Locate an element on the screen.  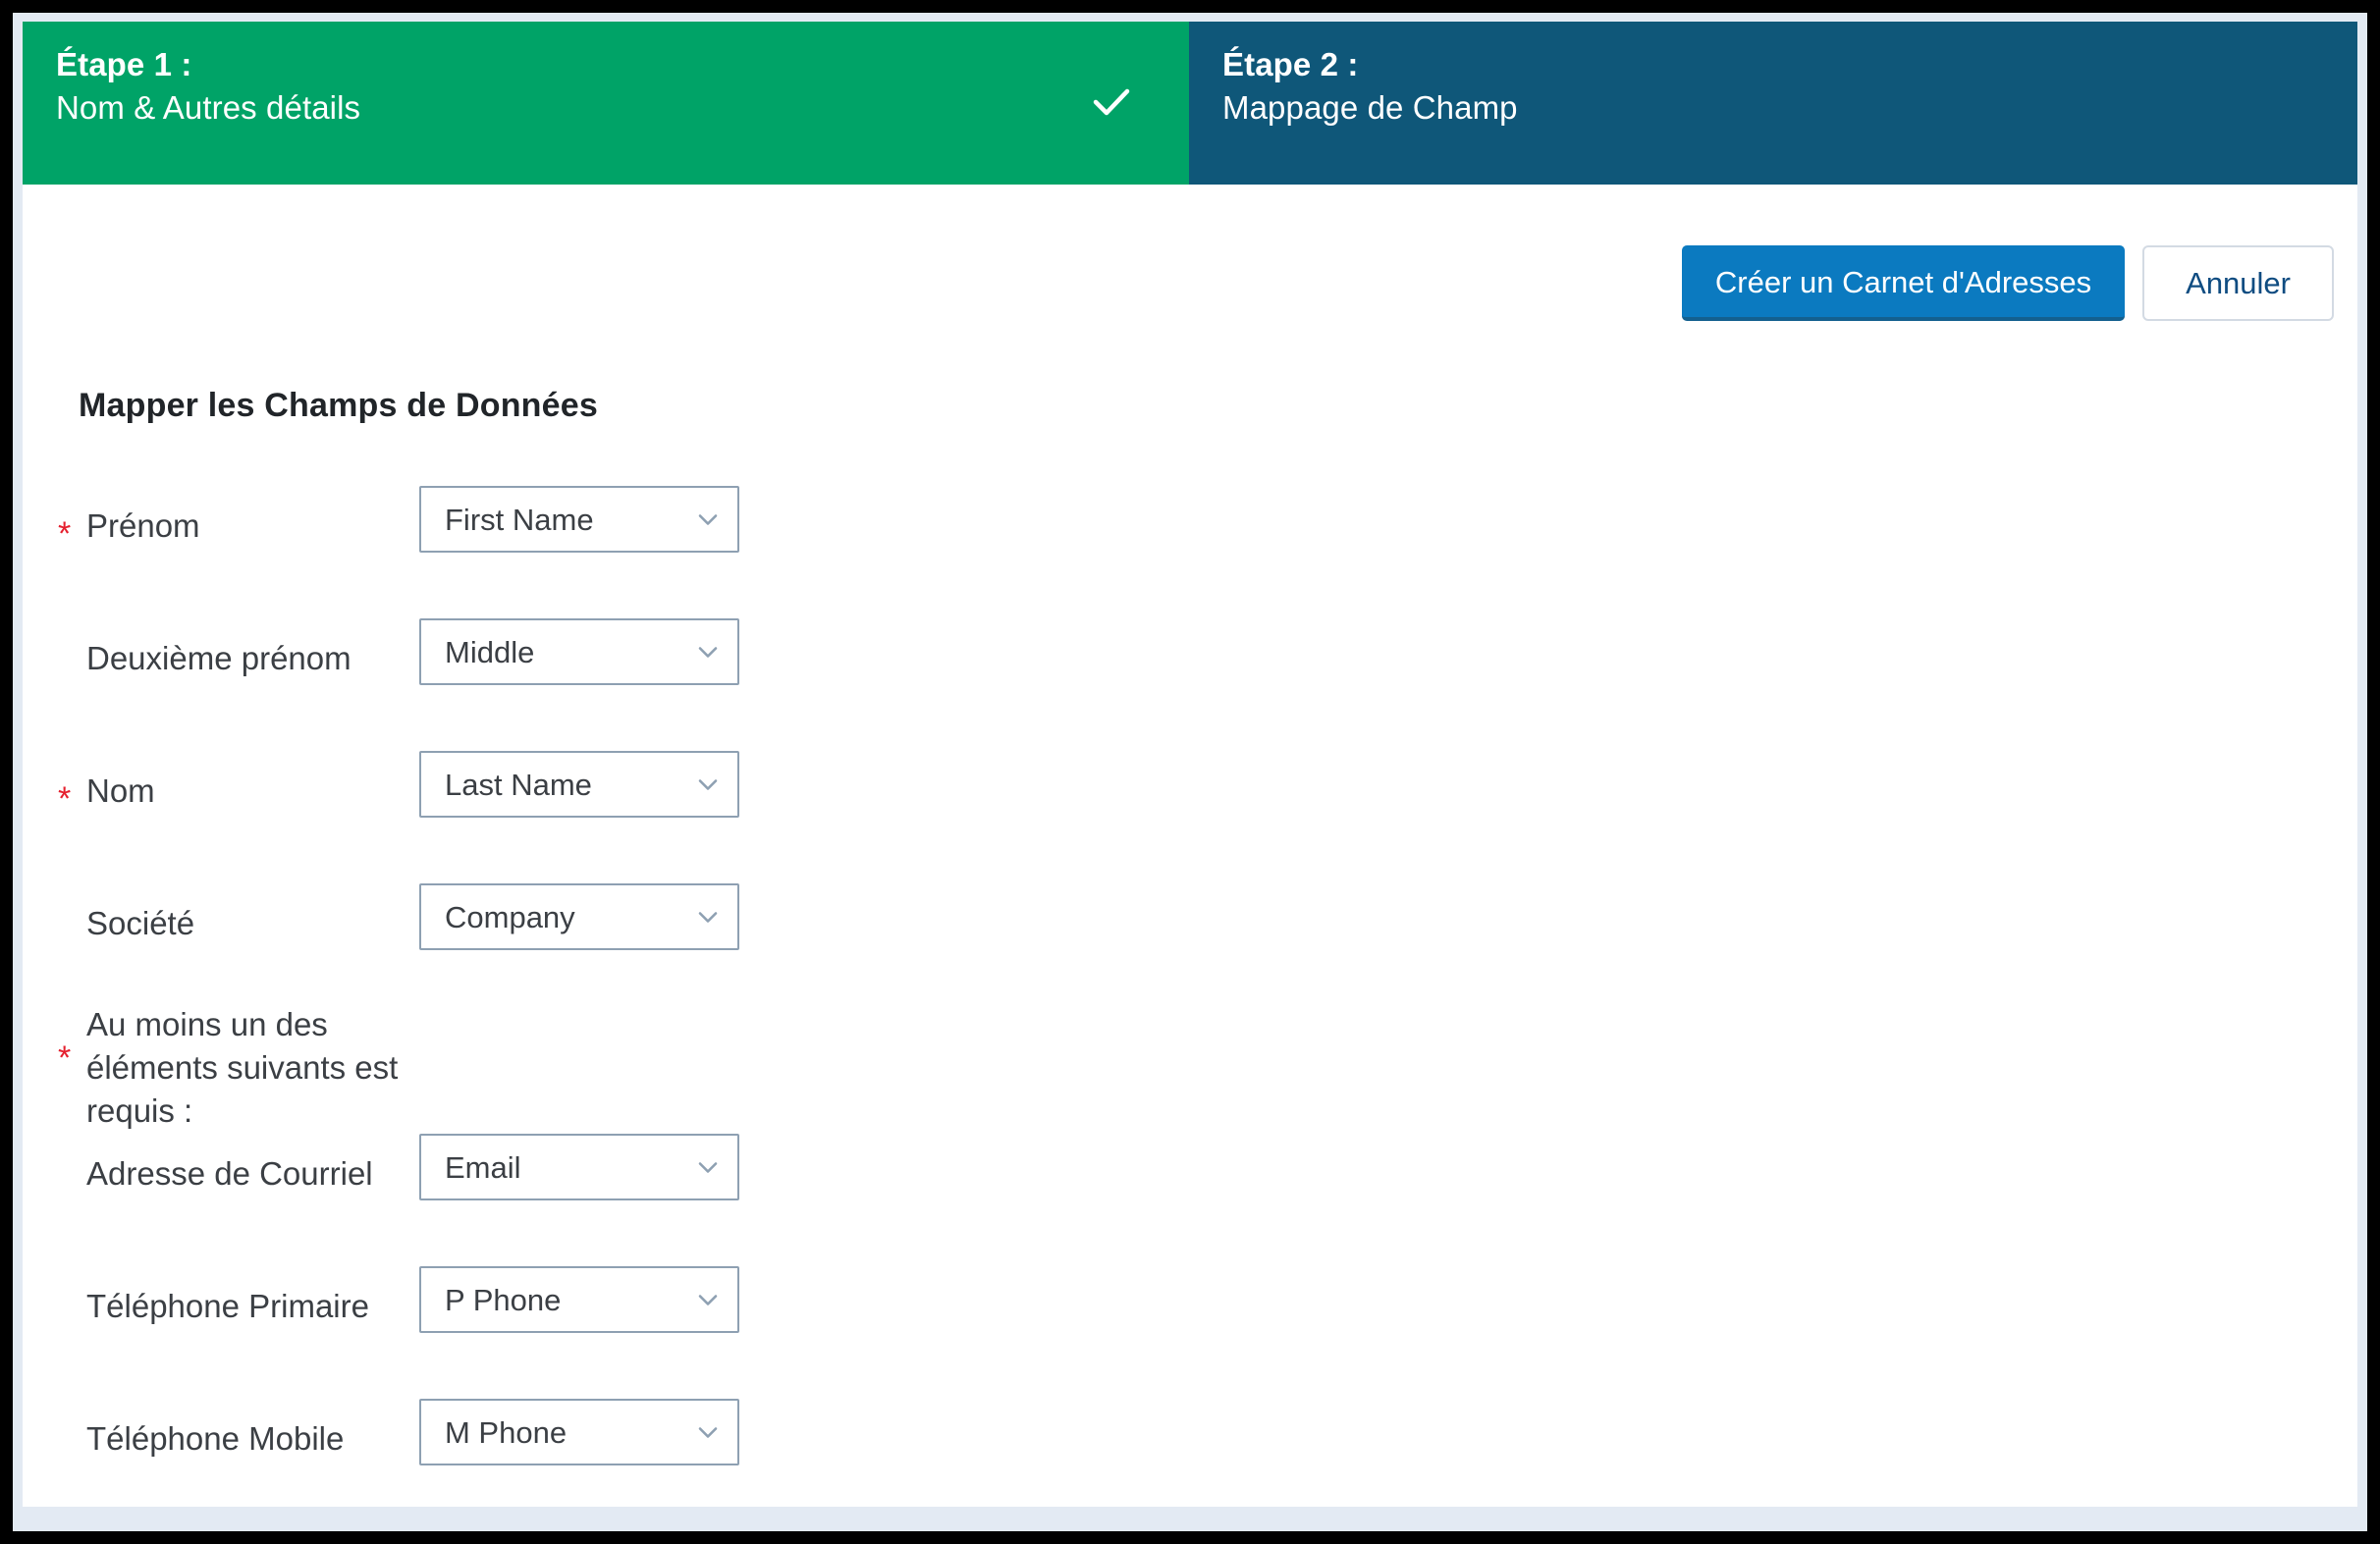
step-1-number: Étape 1 : is located at coordinates (124, 64).